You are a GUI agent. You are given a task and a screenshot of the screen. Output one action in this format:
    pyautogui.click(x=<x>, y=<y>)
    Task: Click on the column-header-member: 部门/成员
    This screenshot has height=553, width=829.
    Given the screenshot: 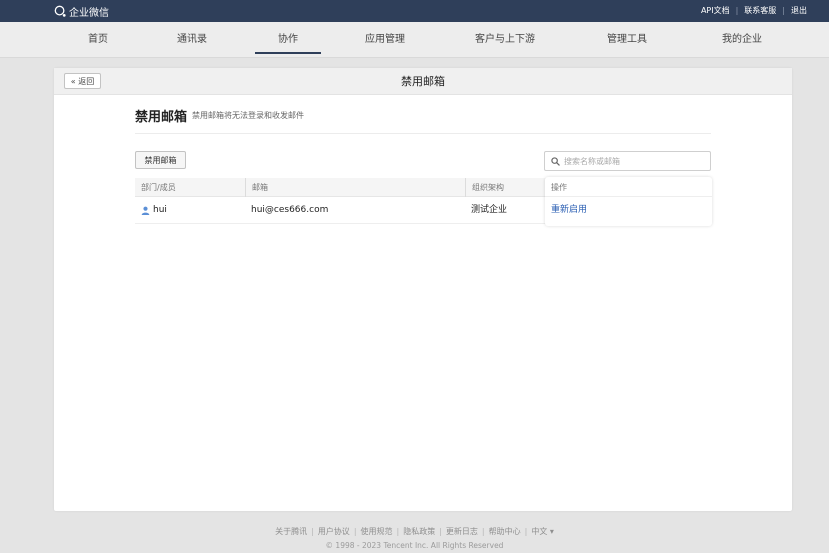 What is the action you would take?
    pyautogui.click(x=158, y=187)
    